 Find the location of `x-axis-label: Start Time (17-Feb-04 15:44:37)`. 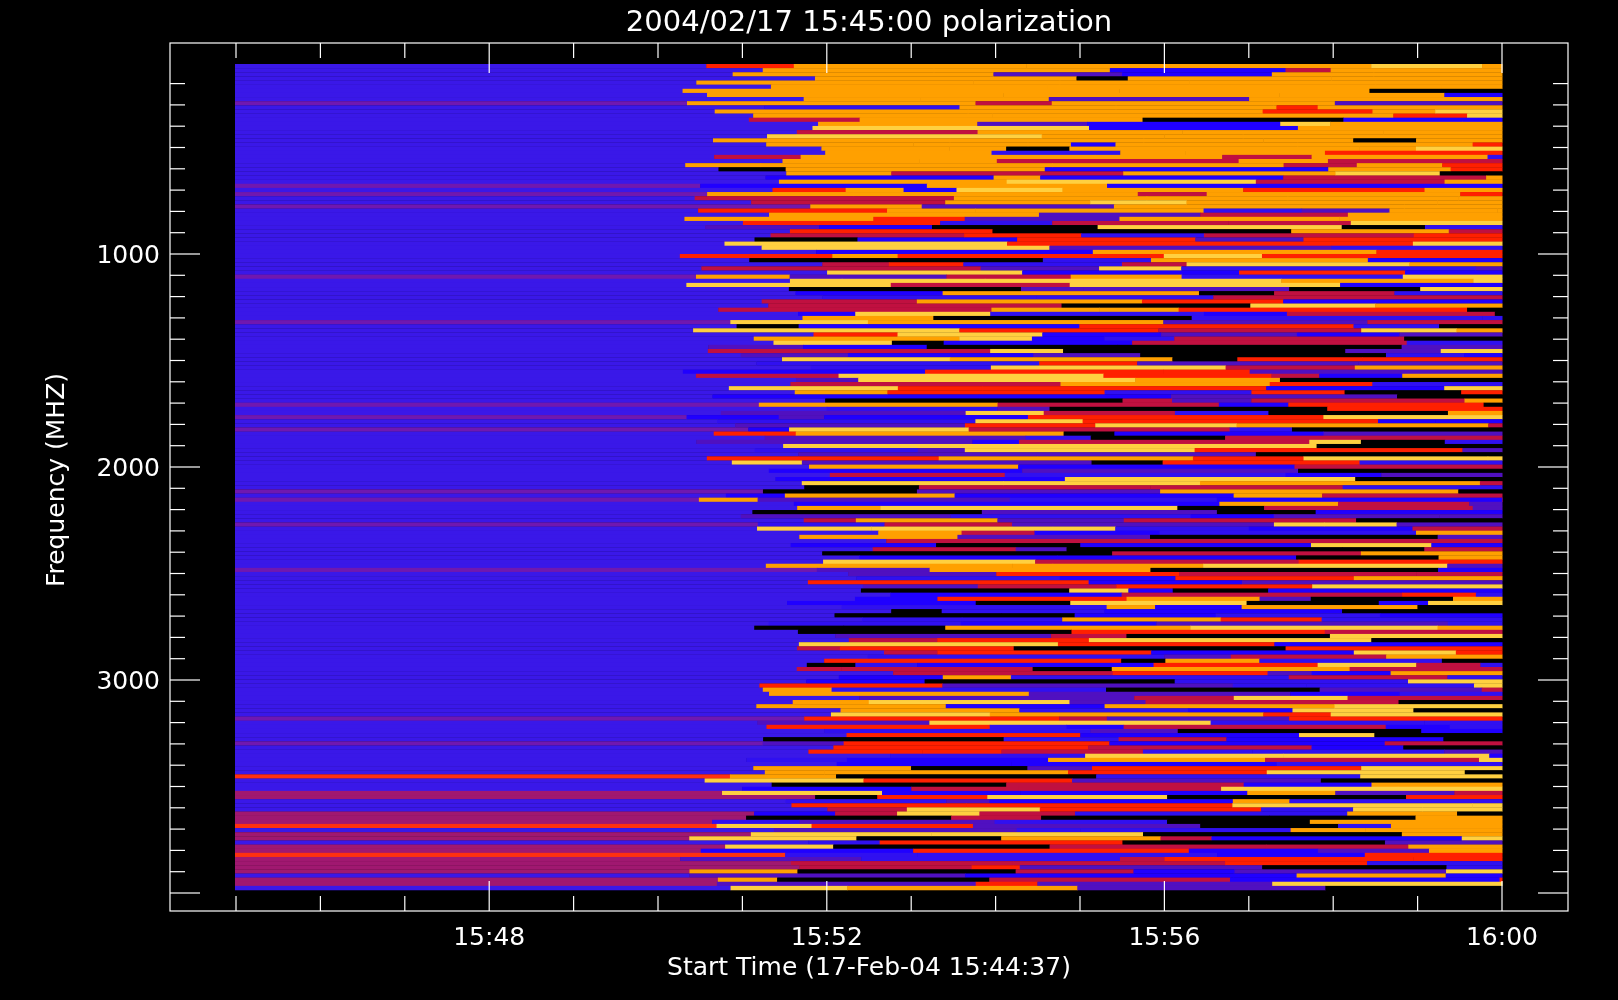

x-axis-label: Start Time (17-Feb-04 15:44:37) is located at coordinates (869, 966).